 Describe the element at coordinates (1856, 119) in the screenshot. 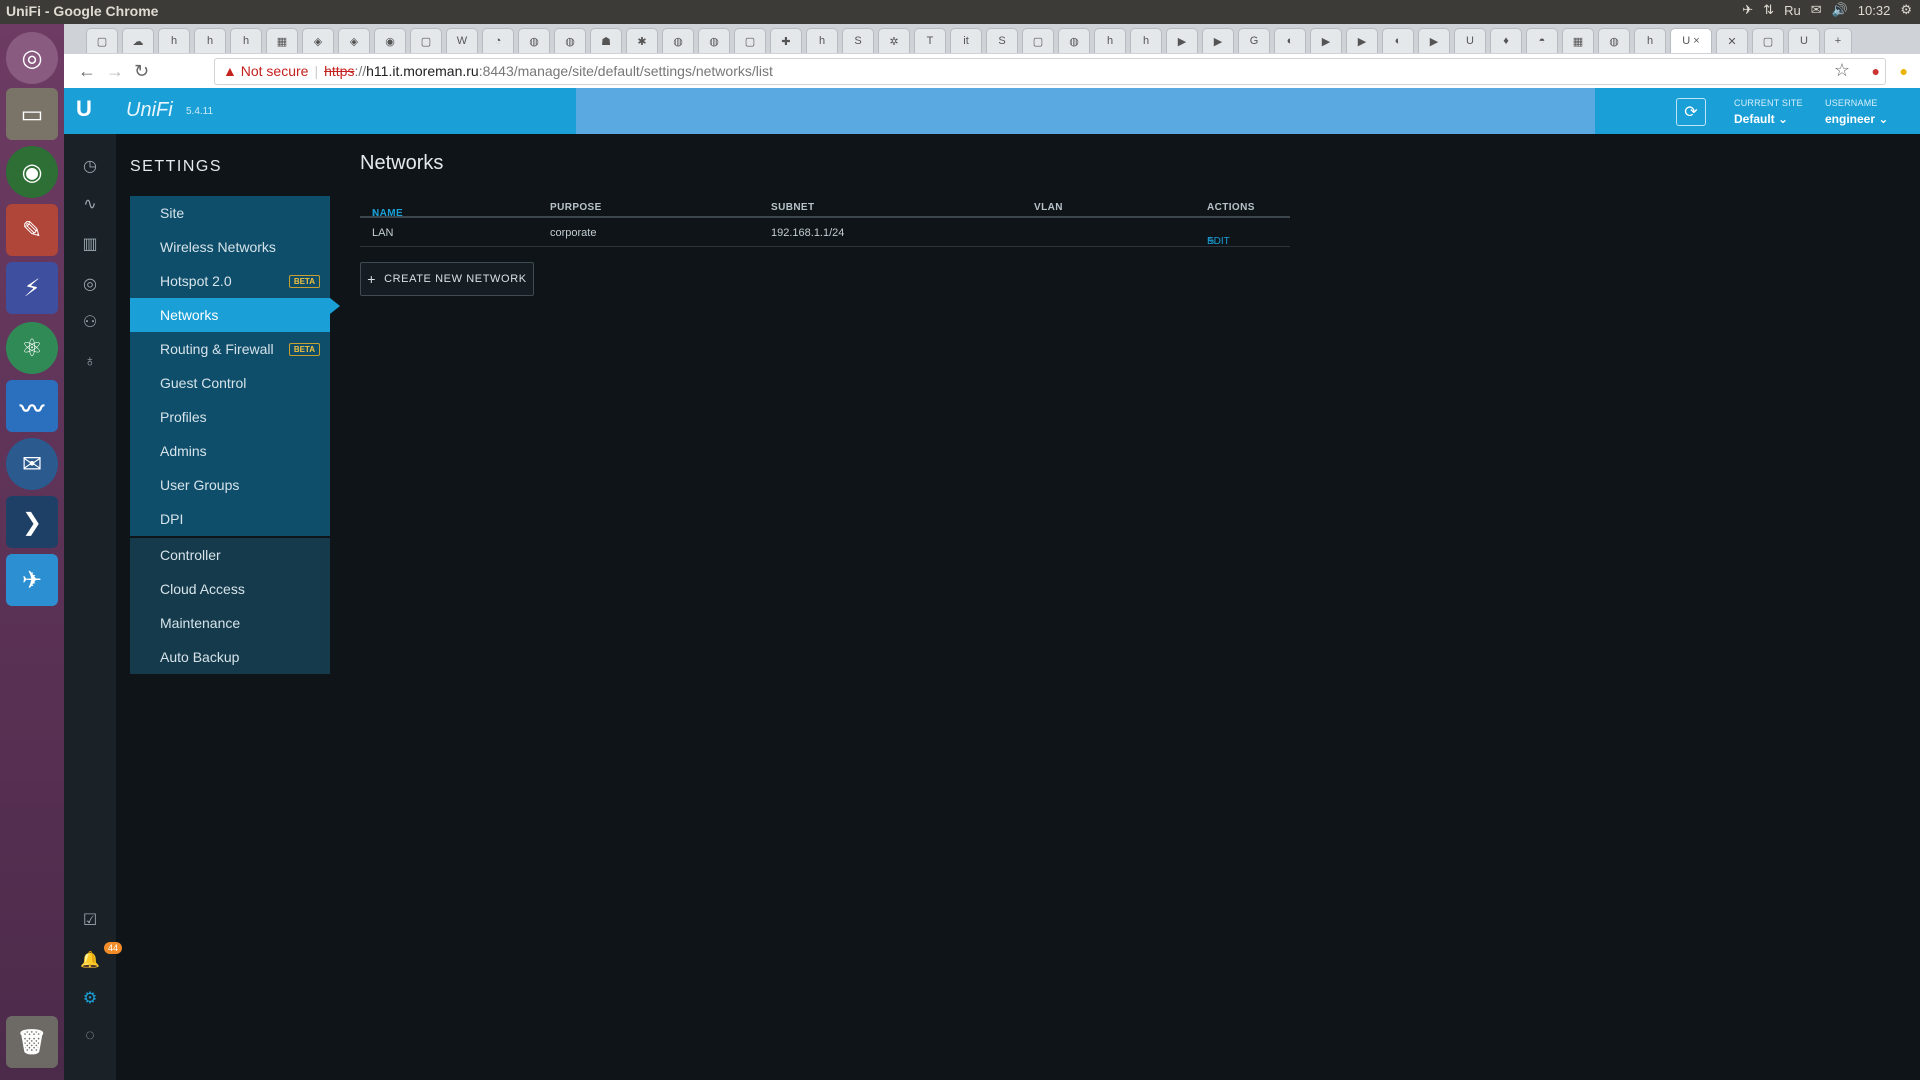

I see `user-menu: engineer ⌄` at that location.